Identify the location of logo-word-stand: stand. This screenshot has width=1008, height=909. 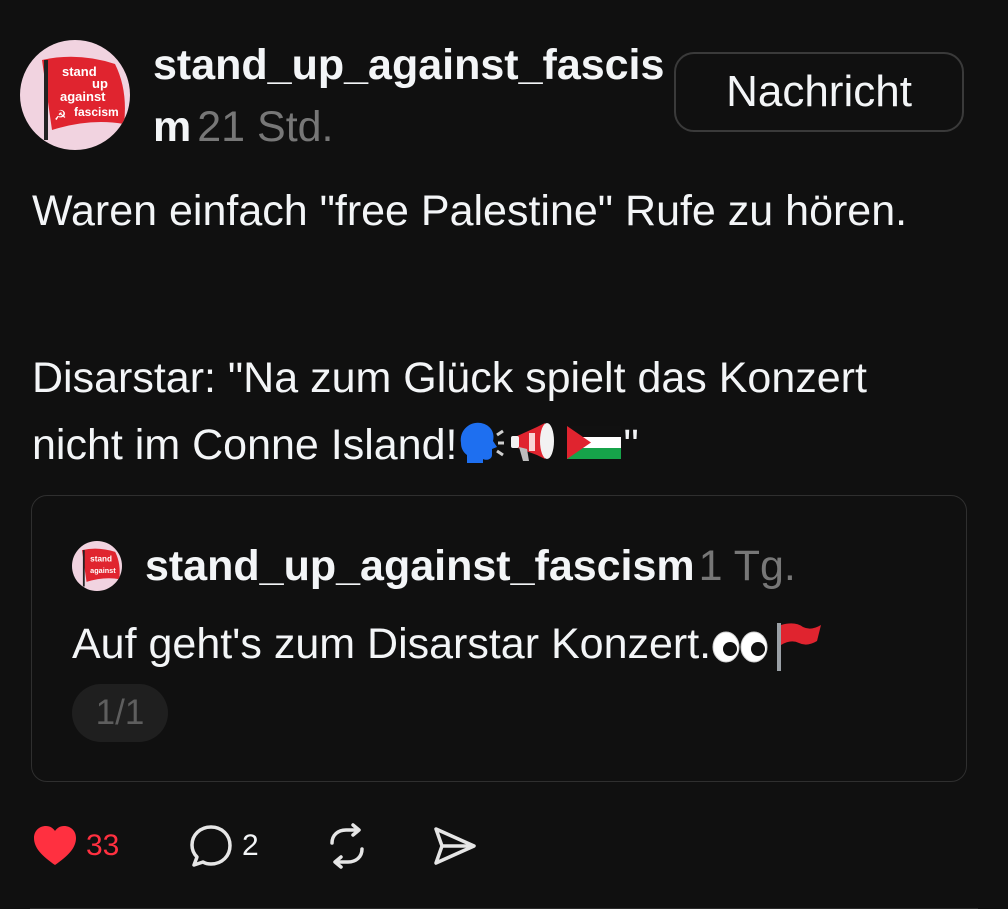
(101, 558).